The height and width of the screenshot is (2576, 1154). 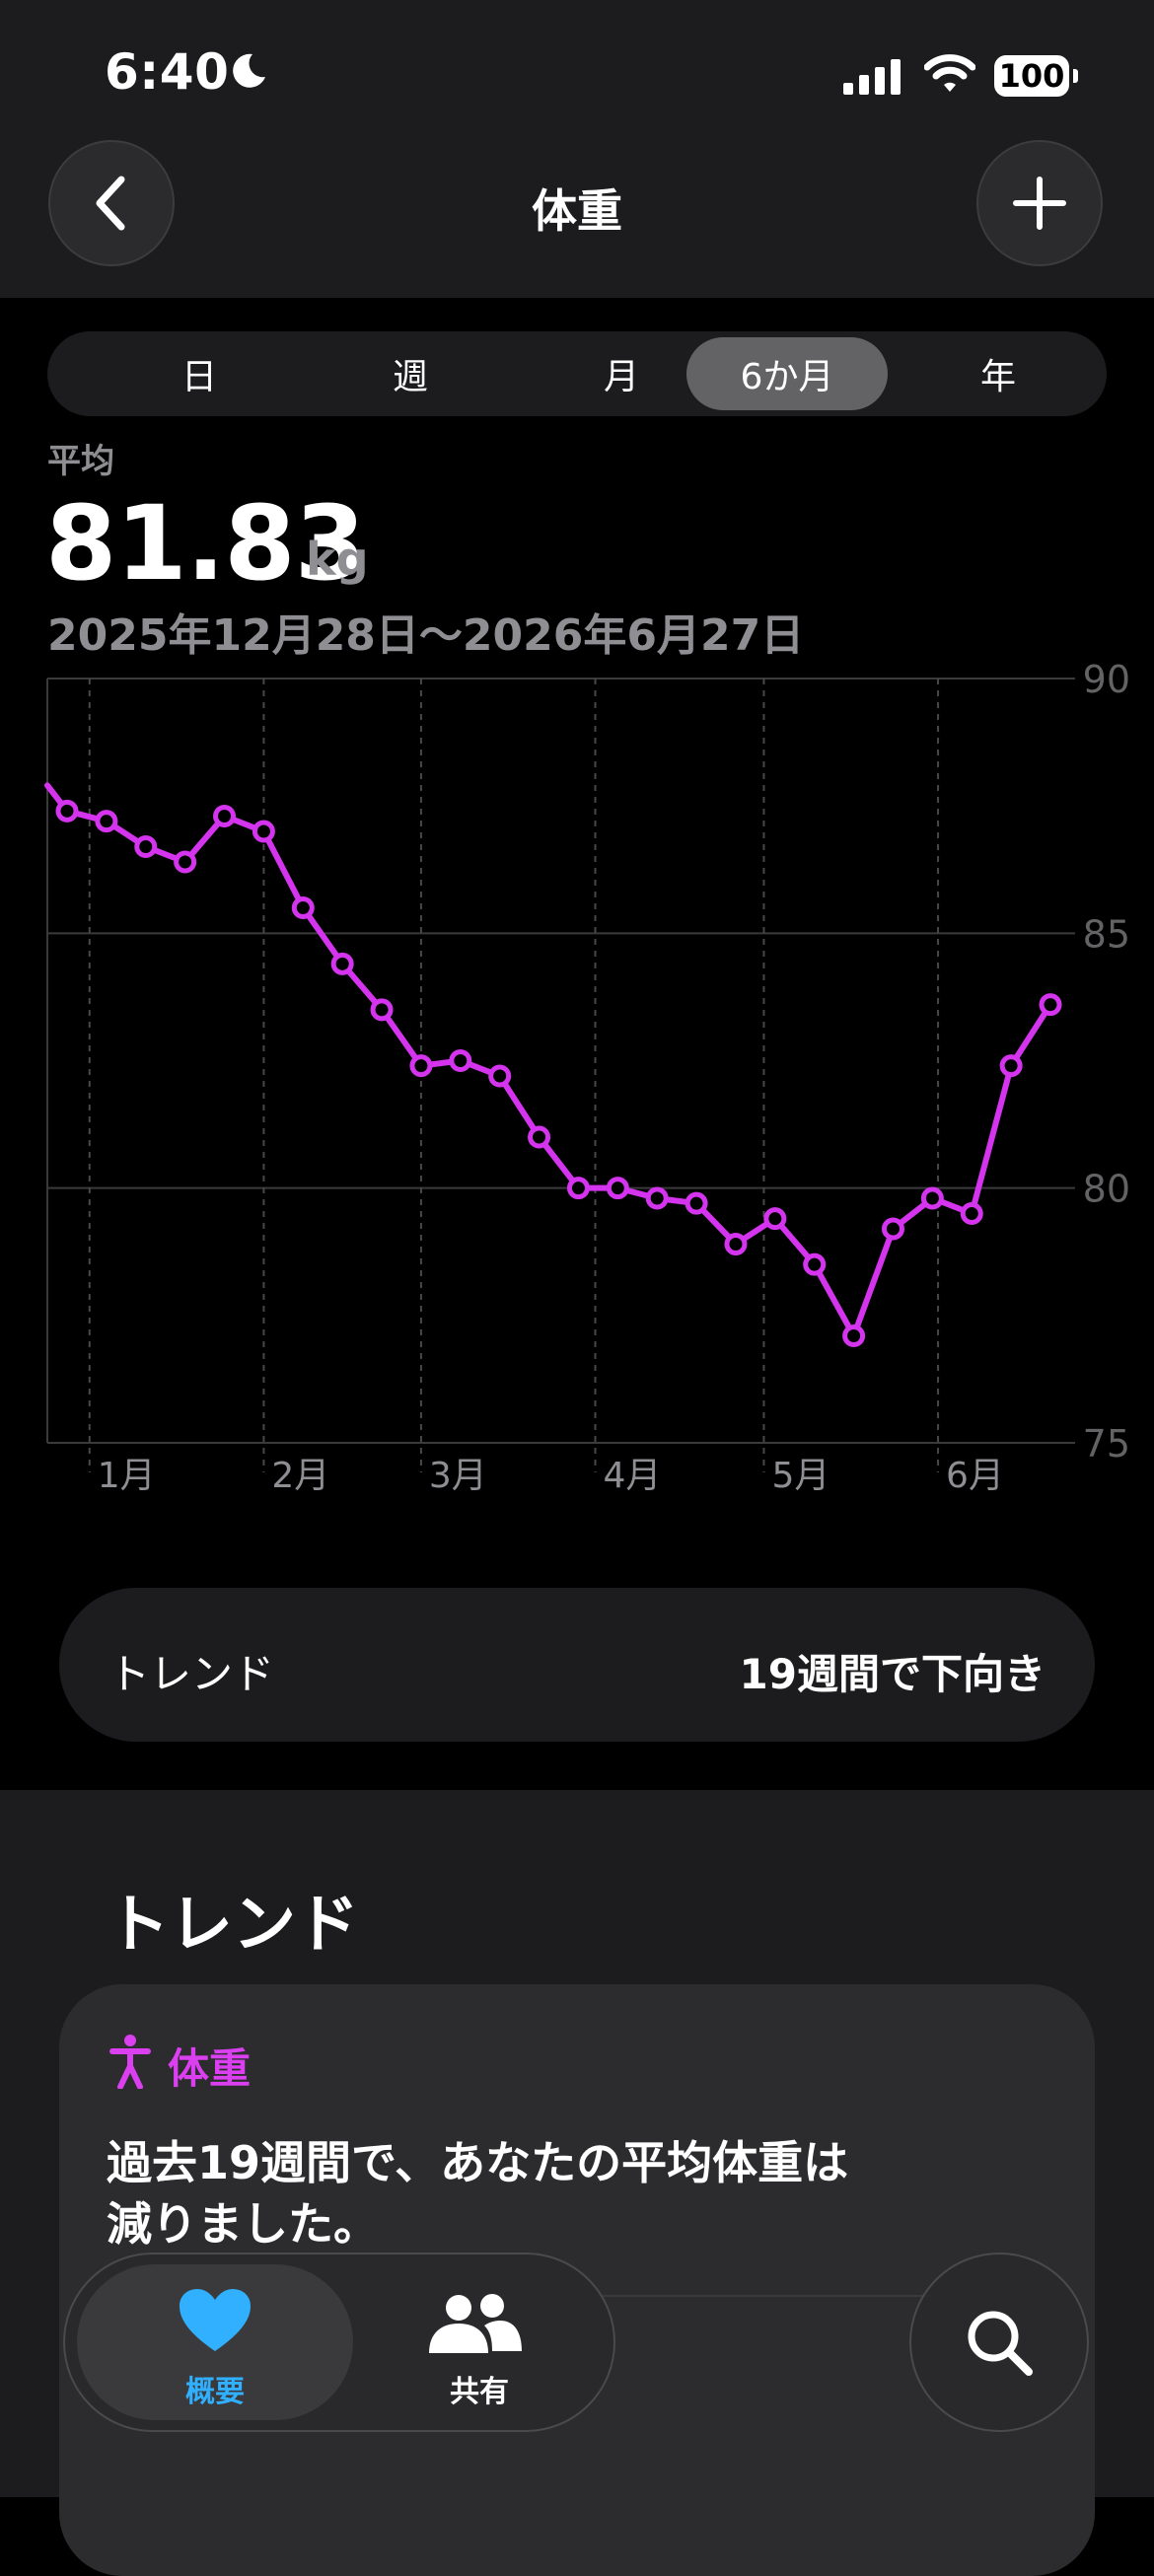 What do you see at coordinates (480, 2392) in the screenshot?
I see `tab-sharing-label: 共有` at bounding box center [480, 2392].